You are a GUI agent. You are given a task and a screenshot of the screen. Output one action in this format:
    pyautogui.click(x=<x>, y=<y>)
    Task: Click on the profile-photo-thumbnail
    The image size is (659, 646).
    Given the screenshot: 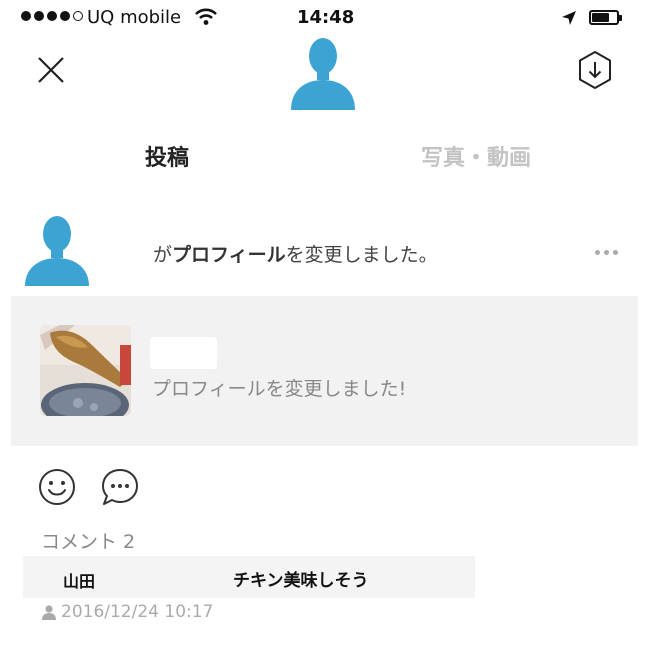 What is the action you would take?
    pyautogui.click(x=85, y=370)
    